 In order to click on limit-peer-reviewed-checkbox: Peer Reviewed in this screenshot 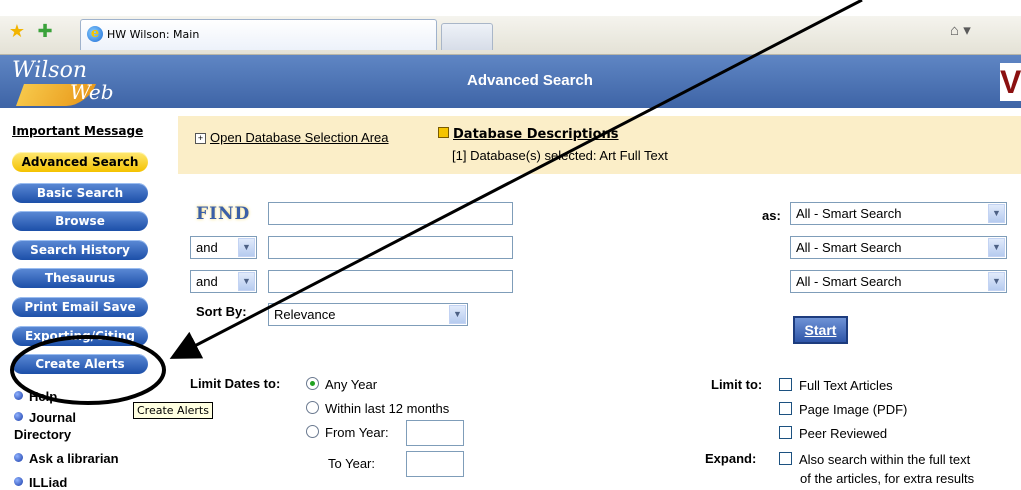, I will do `click(833, 433)`.